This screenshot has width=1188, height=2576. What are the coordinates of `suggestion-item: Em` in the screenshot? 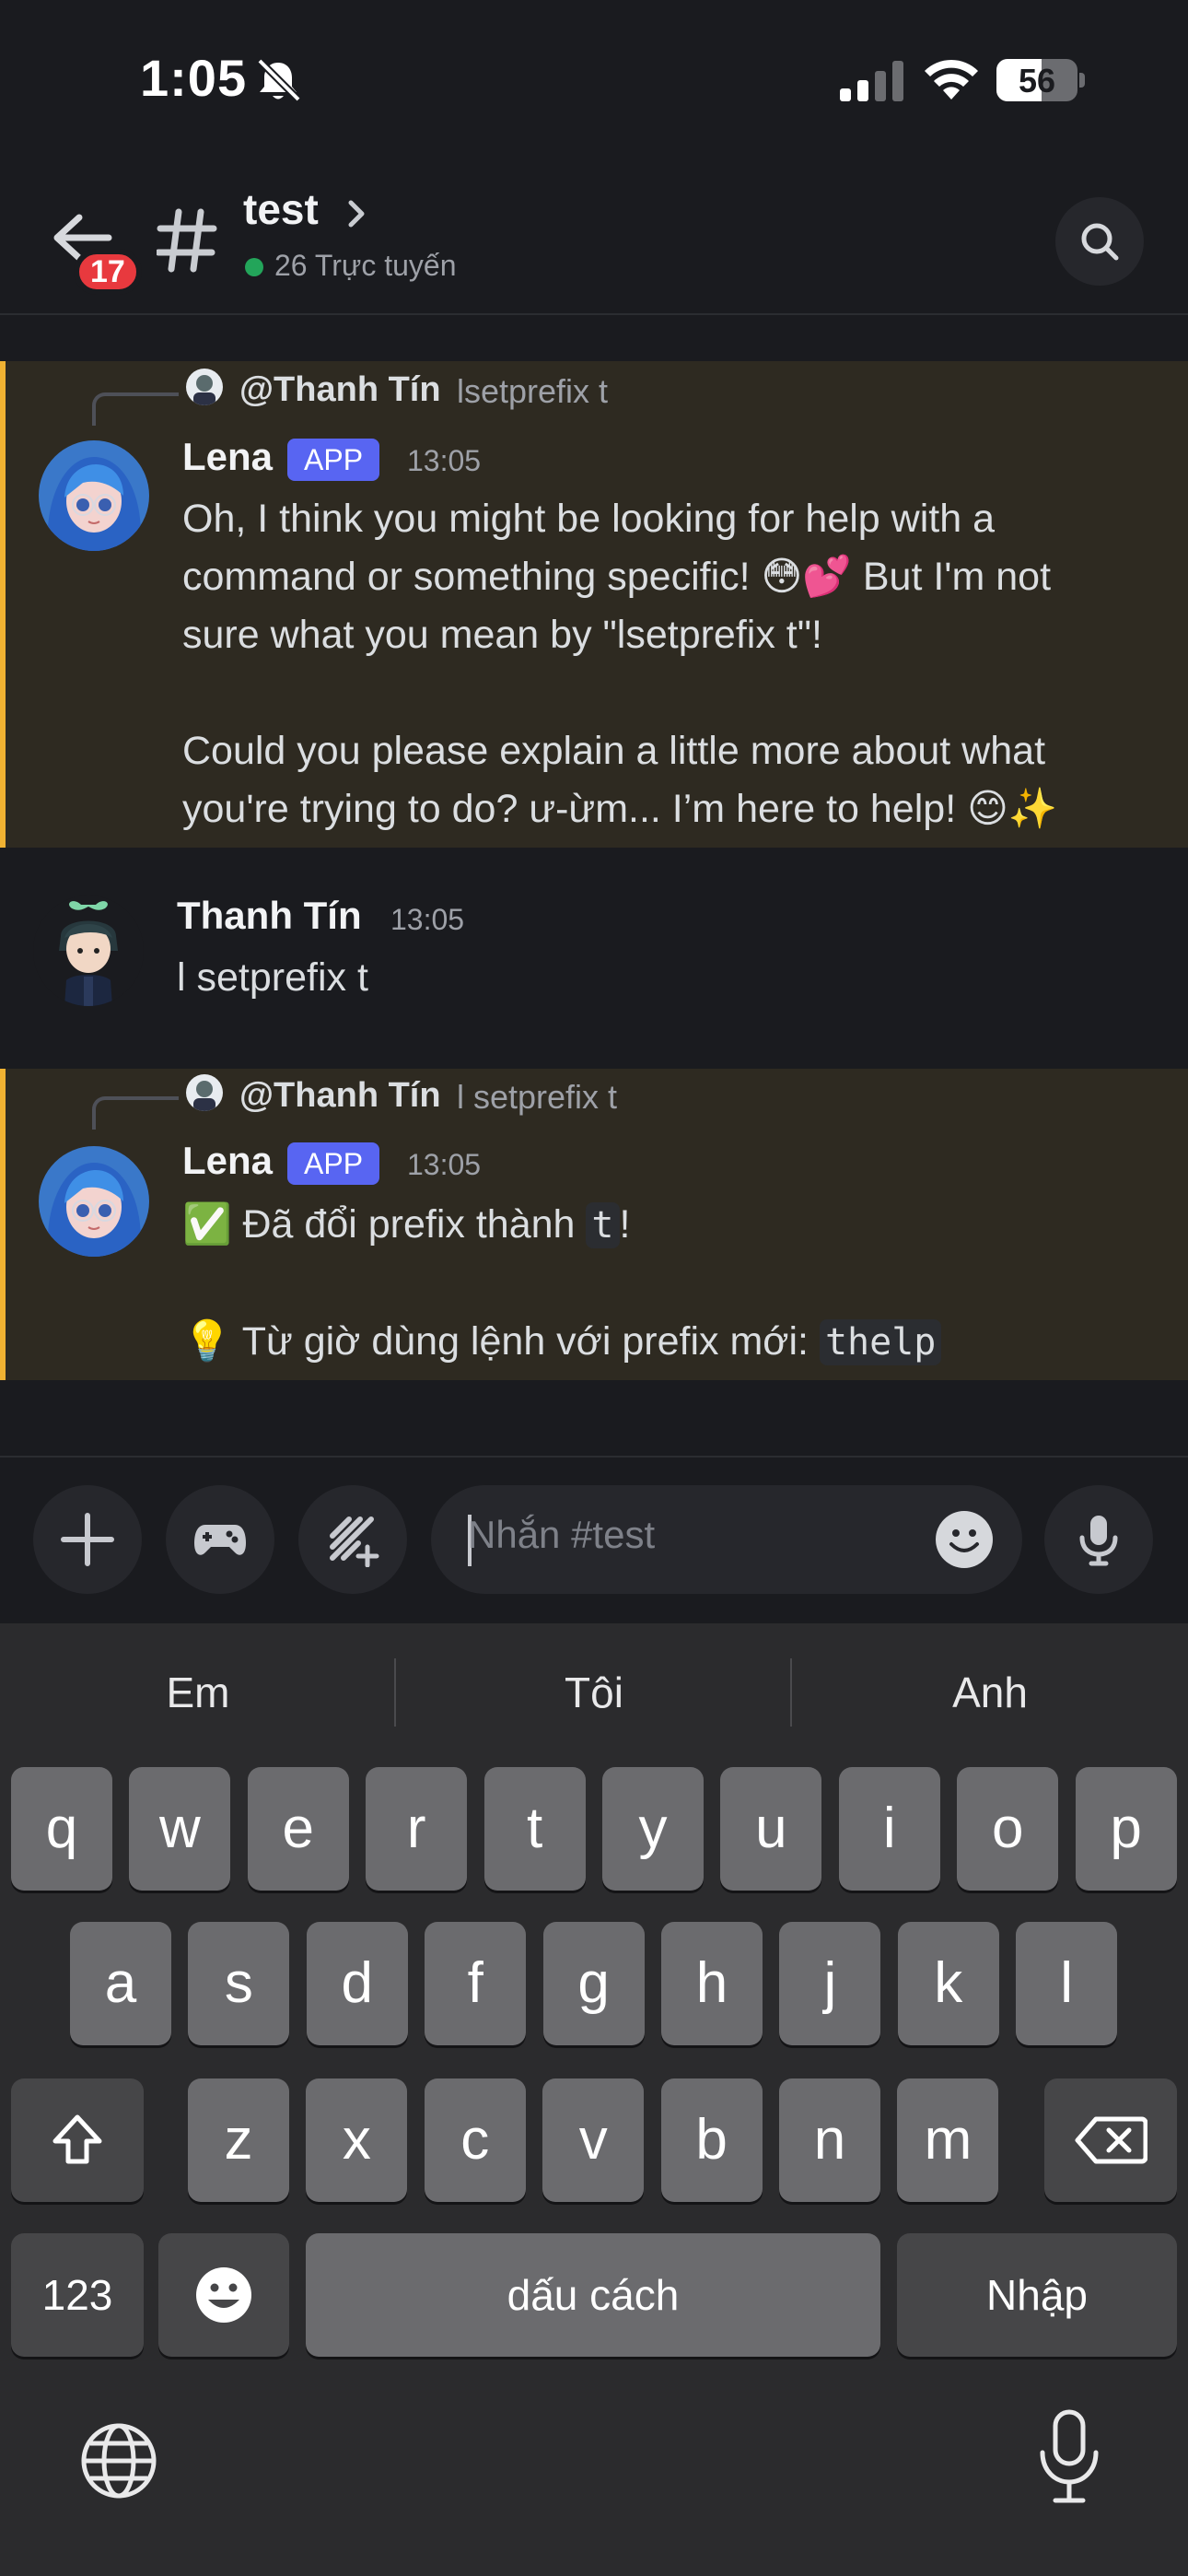 It's located at (198, 1692).